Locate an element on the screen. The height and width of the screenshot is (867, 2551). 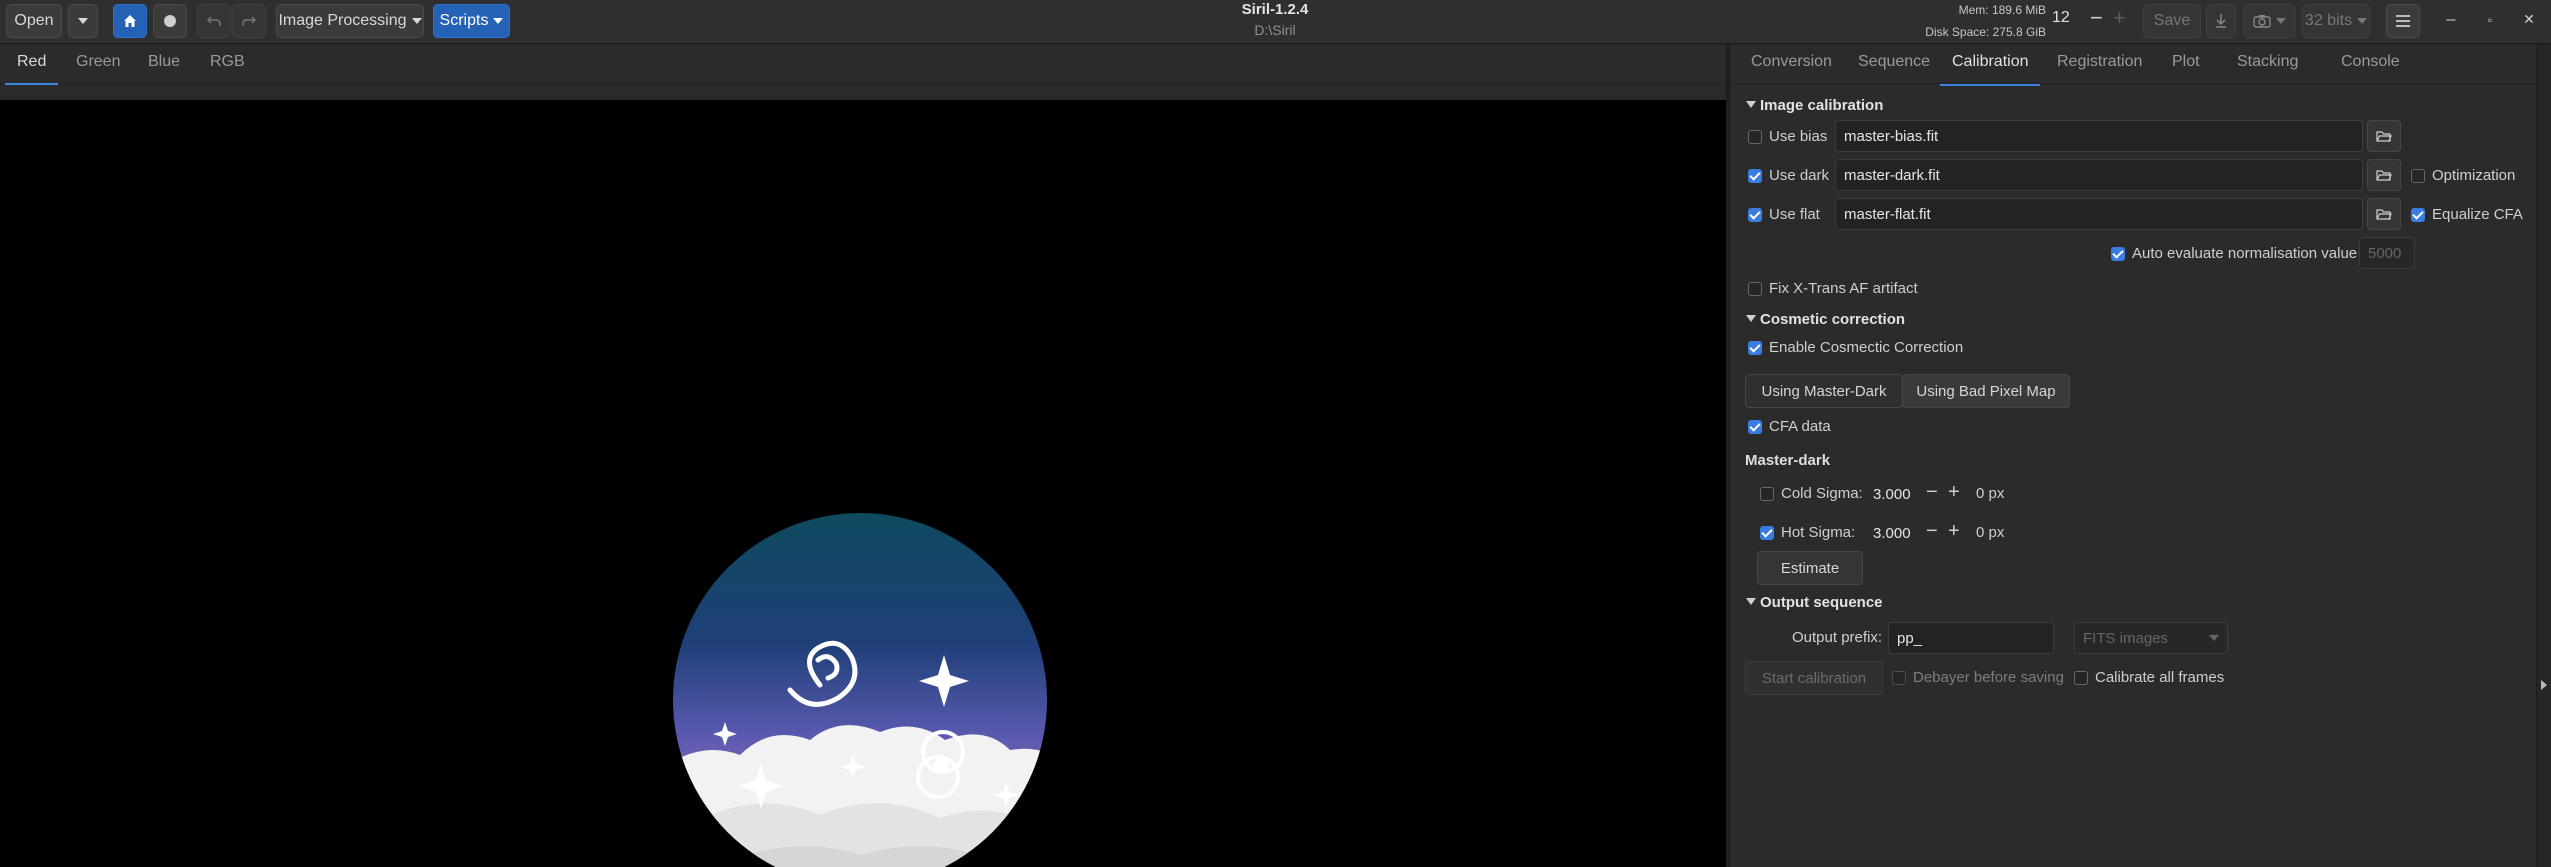
save-button: Save is located at coordinates (2172, 21).